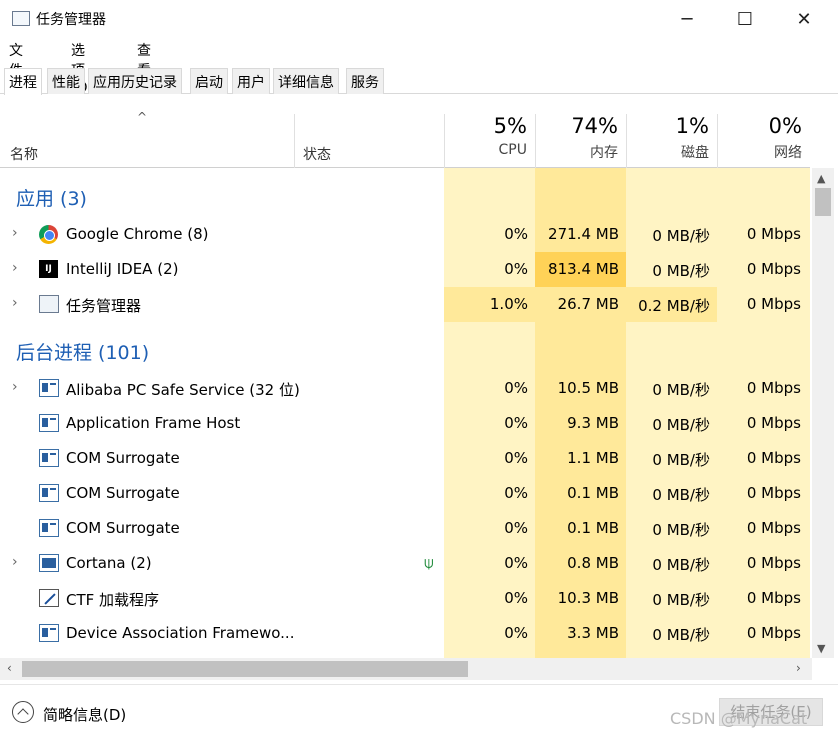 This screenshot has height=739, width=838. I want to click on tab-details: 详细信息, so click(306, 81).